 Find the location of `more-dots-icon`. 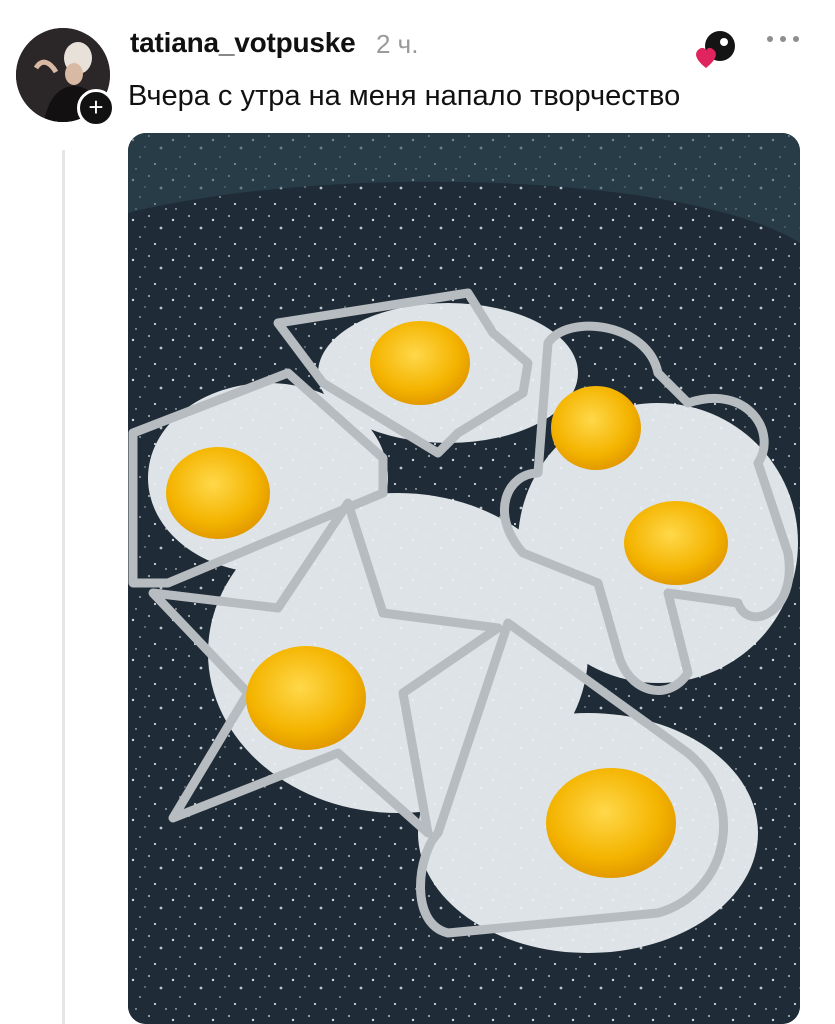

more-dots-icon is located at coordinates (783, 39).